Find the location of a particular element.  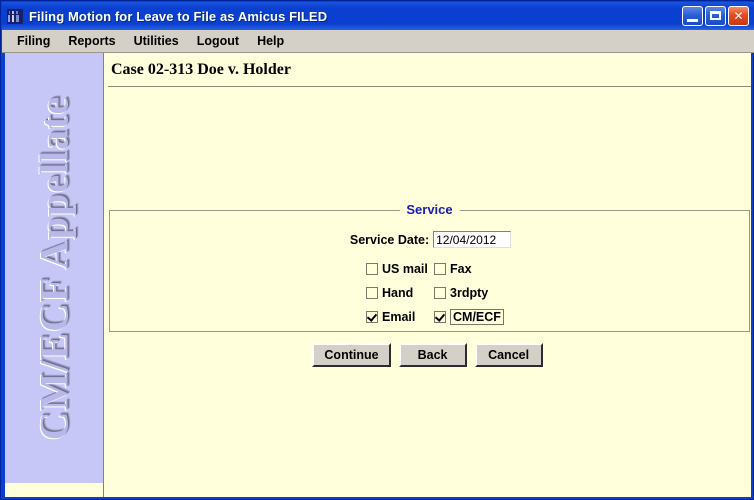

cmecf-app-icon is located at coordinates (15, 16).